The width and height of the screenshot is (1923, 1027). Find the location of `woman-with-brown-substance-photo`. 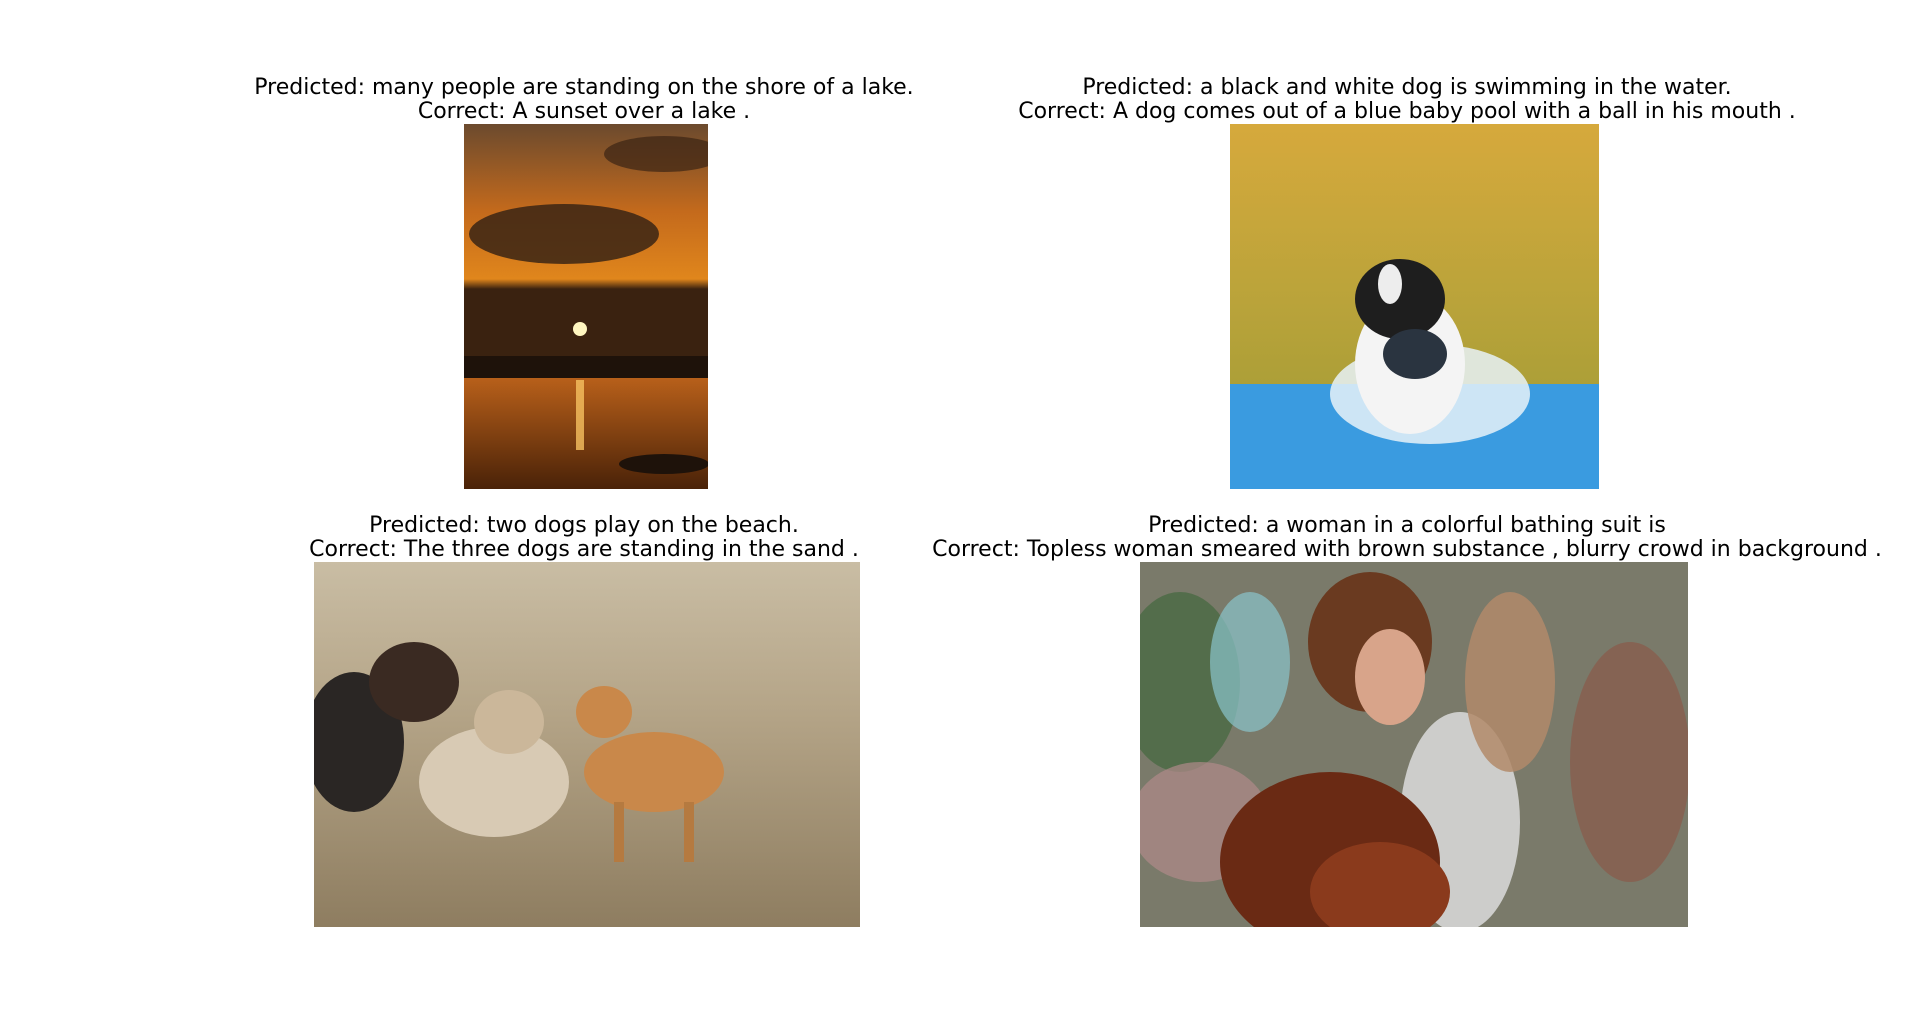

woman-with-brown-substance-photo is located at coordinates (1414, 744).